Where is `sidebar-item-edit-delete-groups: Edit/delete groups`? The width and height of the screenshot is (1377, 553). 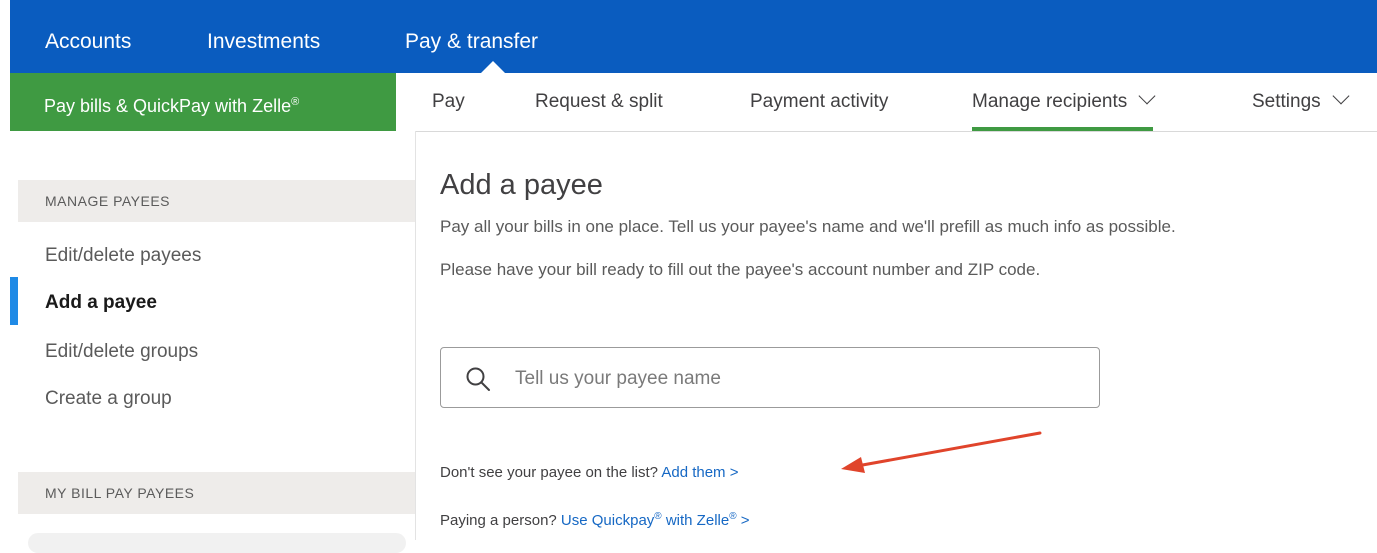 sidebar-item-edit-delete-groups: Edit/delete groups is located at coordinates (121, 352).